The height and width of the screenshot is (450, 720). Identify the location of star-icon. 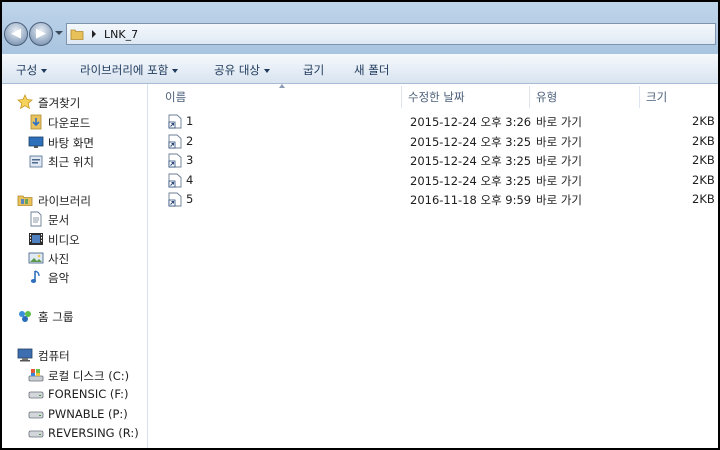
(25, 102).